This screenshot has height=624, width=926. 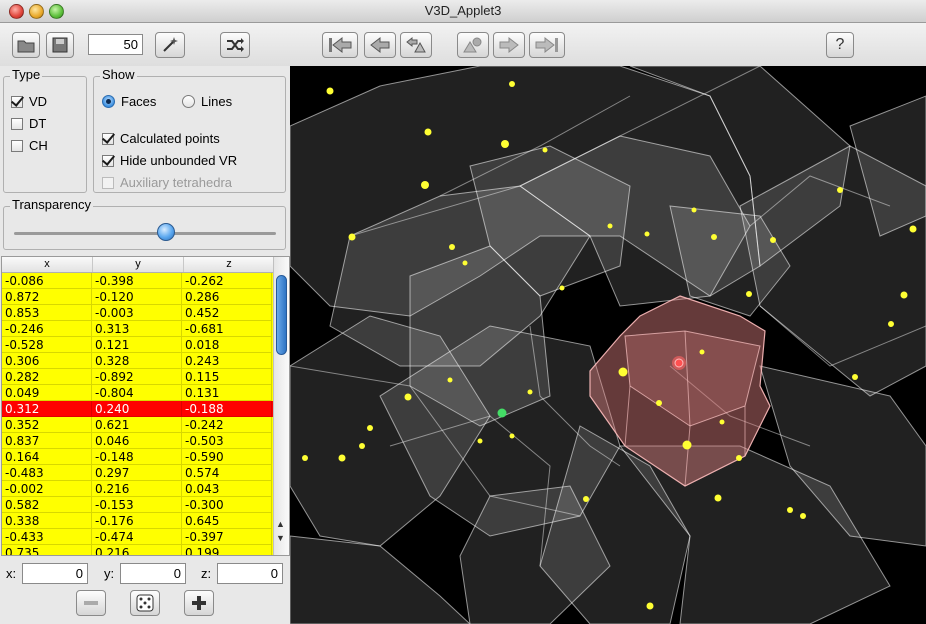 What do you see at coordinates (47, 377) in the screenshot?
I see `table-cell-x: 0.282` at bounding box center [47, 377].